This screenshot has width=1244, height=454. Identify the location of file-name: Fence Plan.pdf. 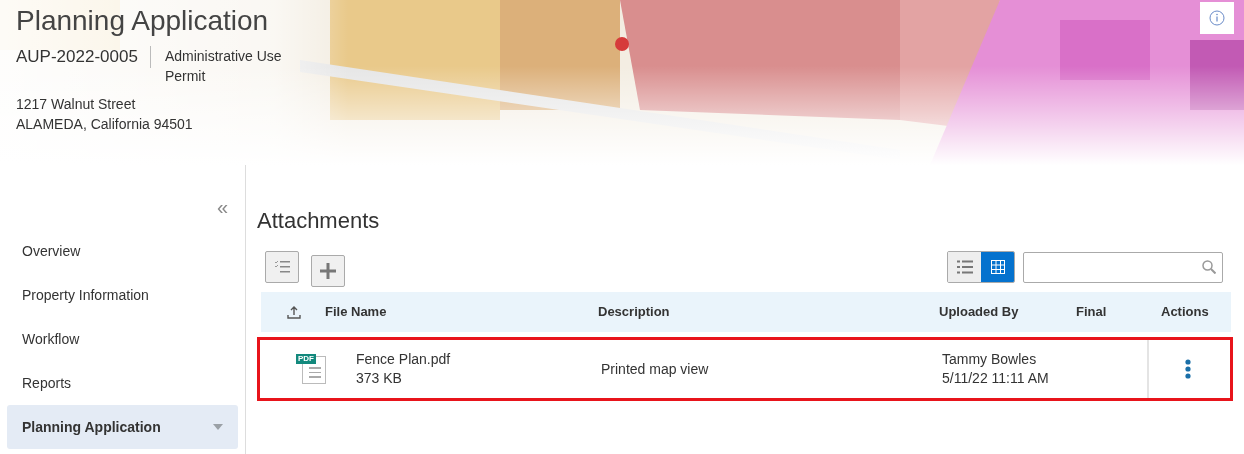
(478, 359).